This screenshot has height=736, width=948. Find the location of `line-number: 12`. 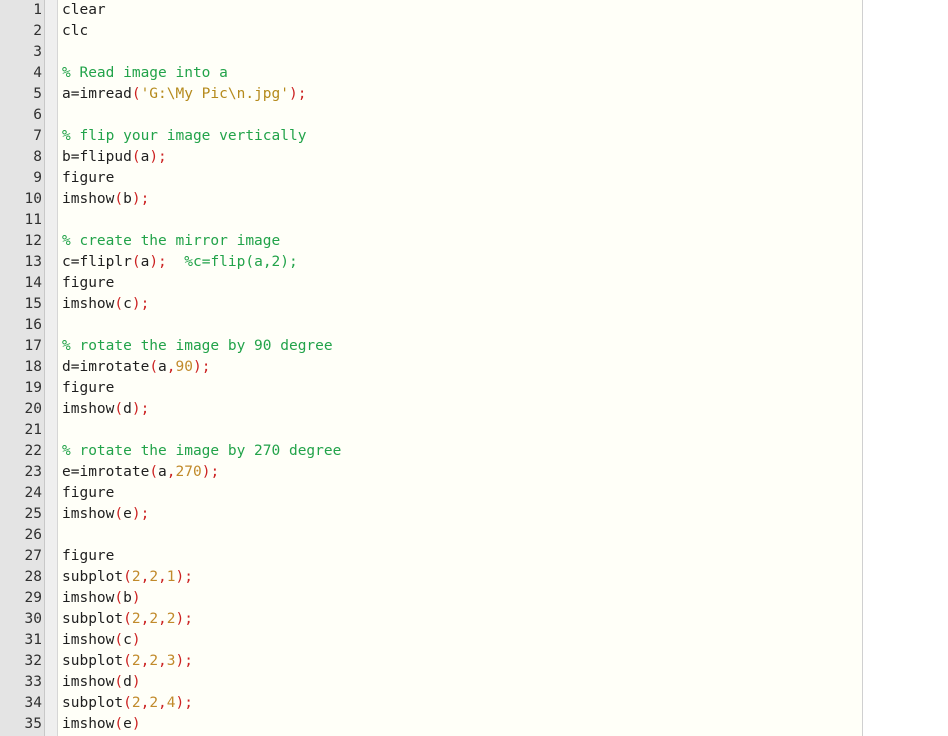

line-number: 12 is located at coordinates (33, 241).